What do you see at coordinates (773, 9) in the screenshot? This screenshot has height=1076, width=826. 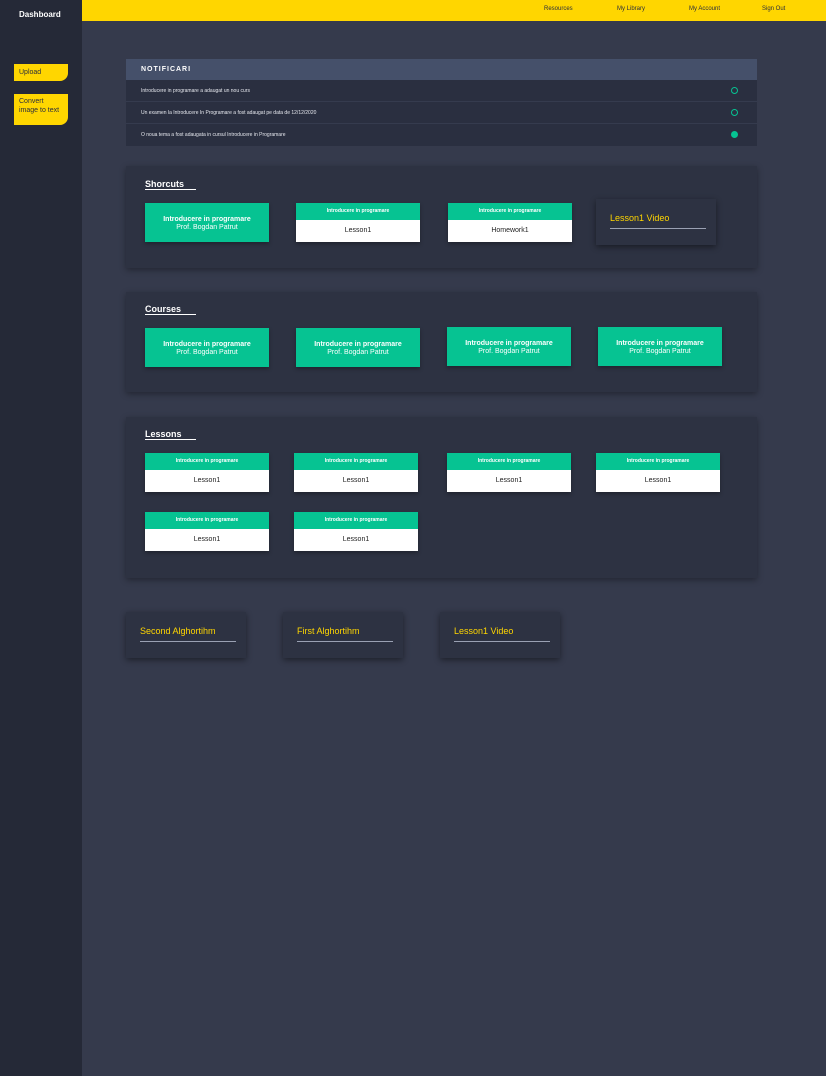 I see `nav-sign-out: Sign Out` at bounding box center [773, 9].